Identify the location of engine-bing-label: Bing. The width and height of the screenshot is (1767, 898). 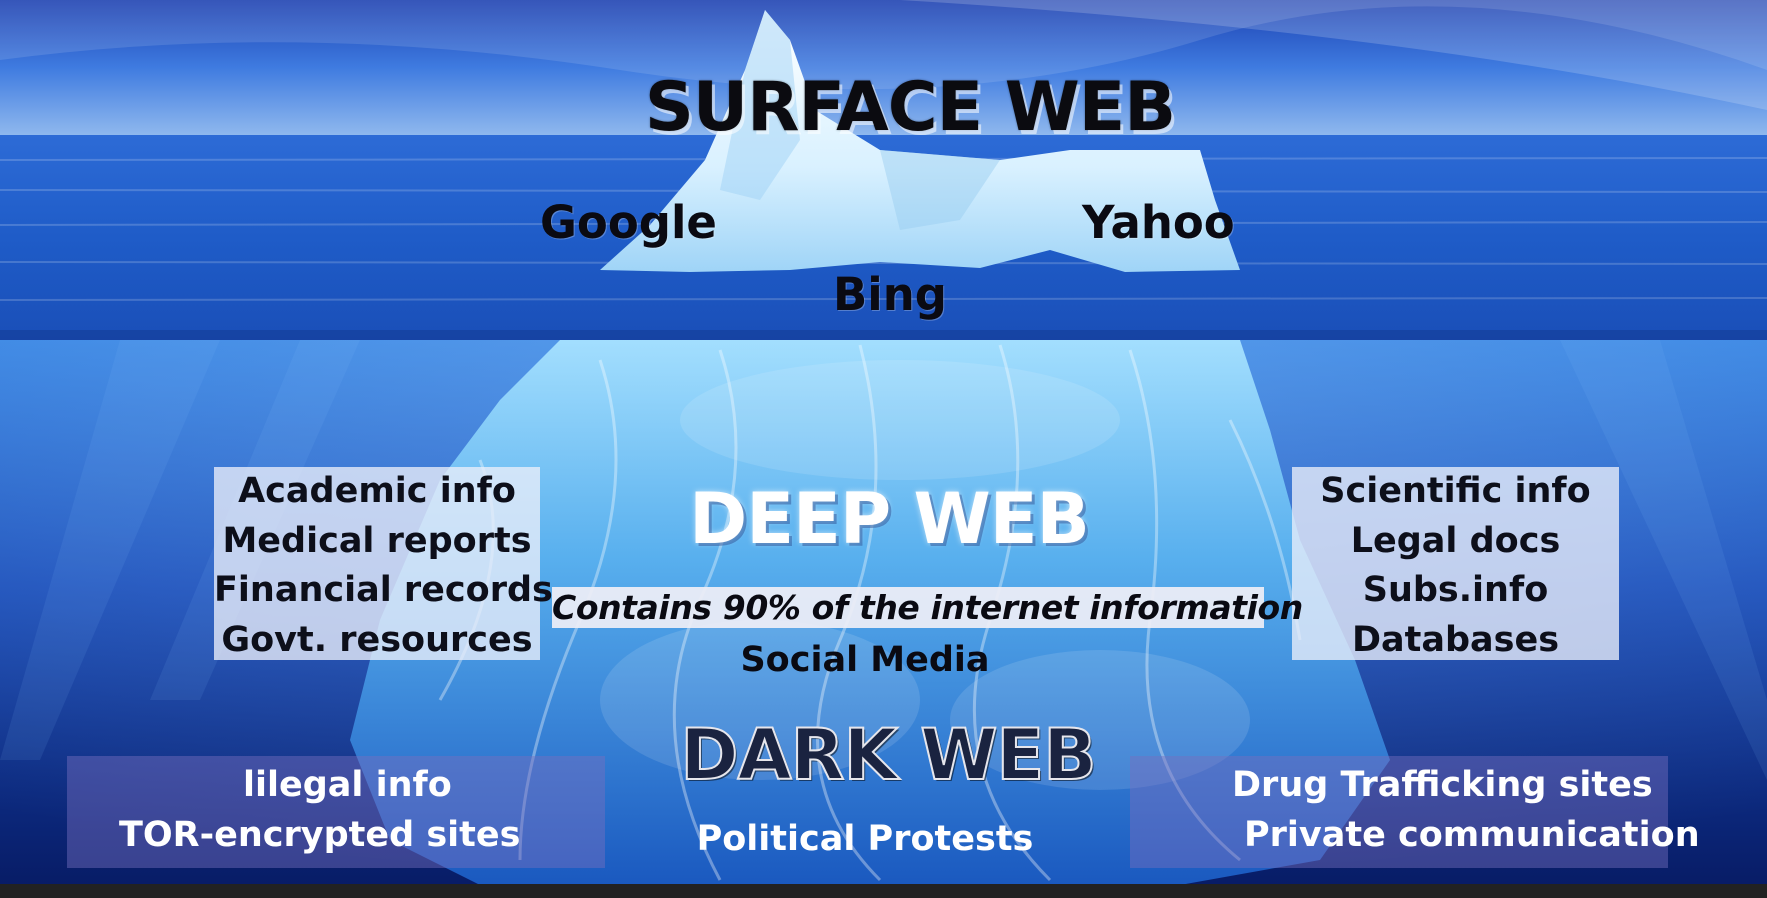
(890, 294).